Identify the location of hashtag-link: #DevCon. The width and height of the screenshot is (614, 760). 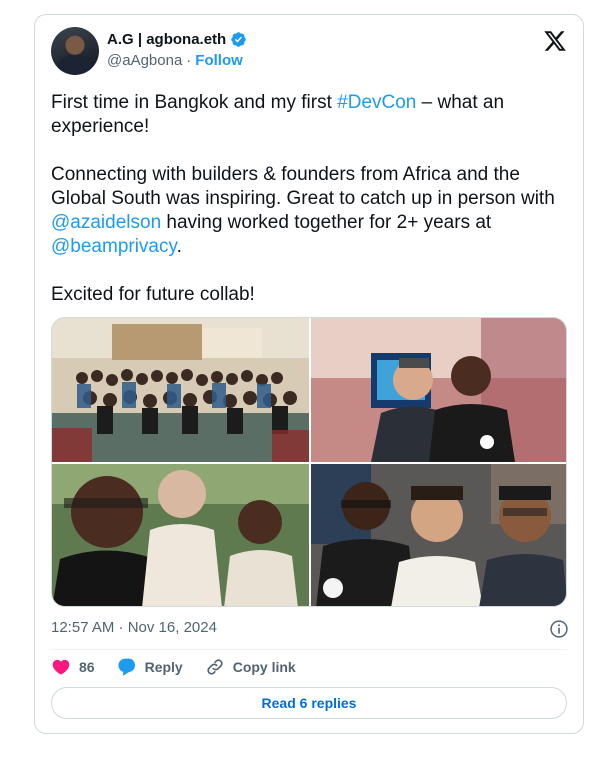
(376, 102).